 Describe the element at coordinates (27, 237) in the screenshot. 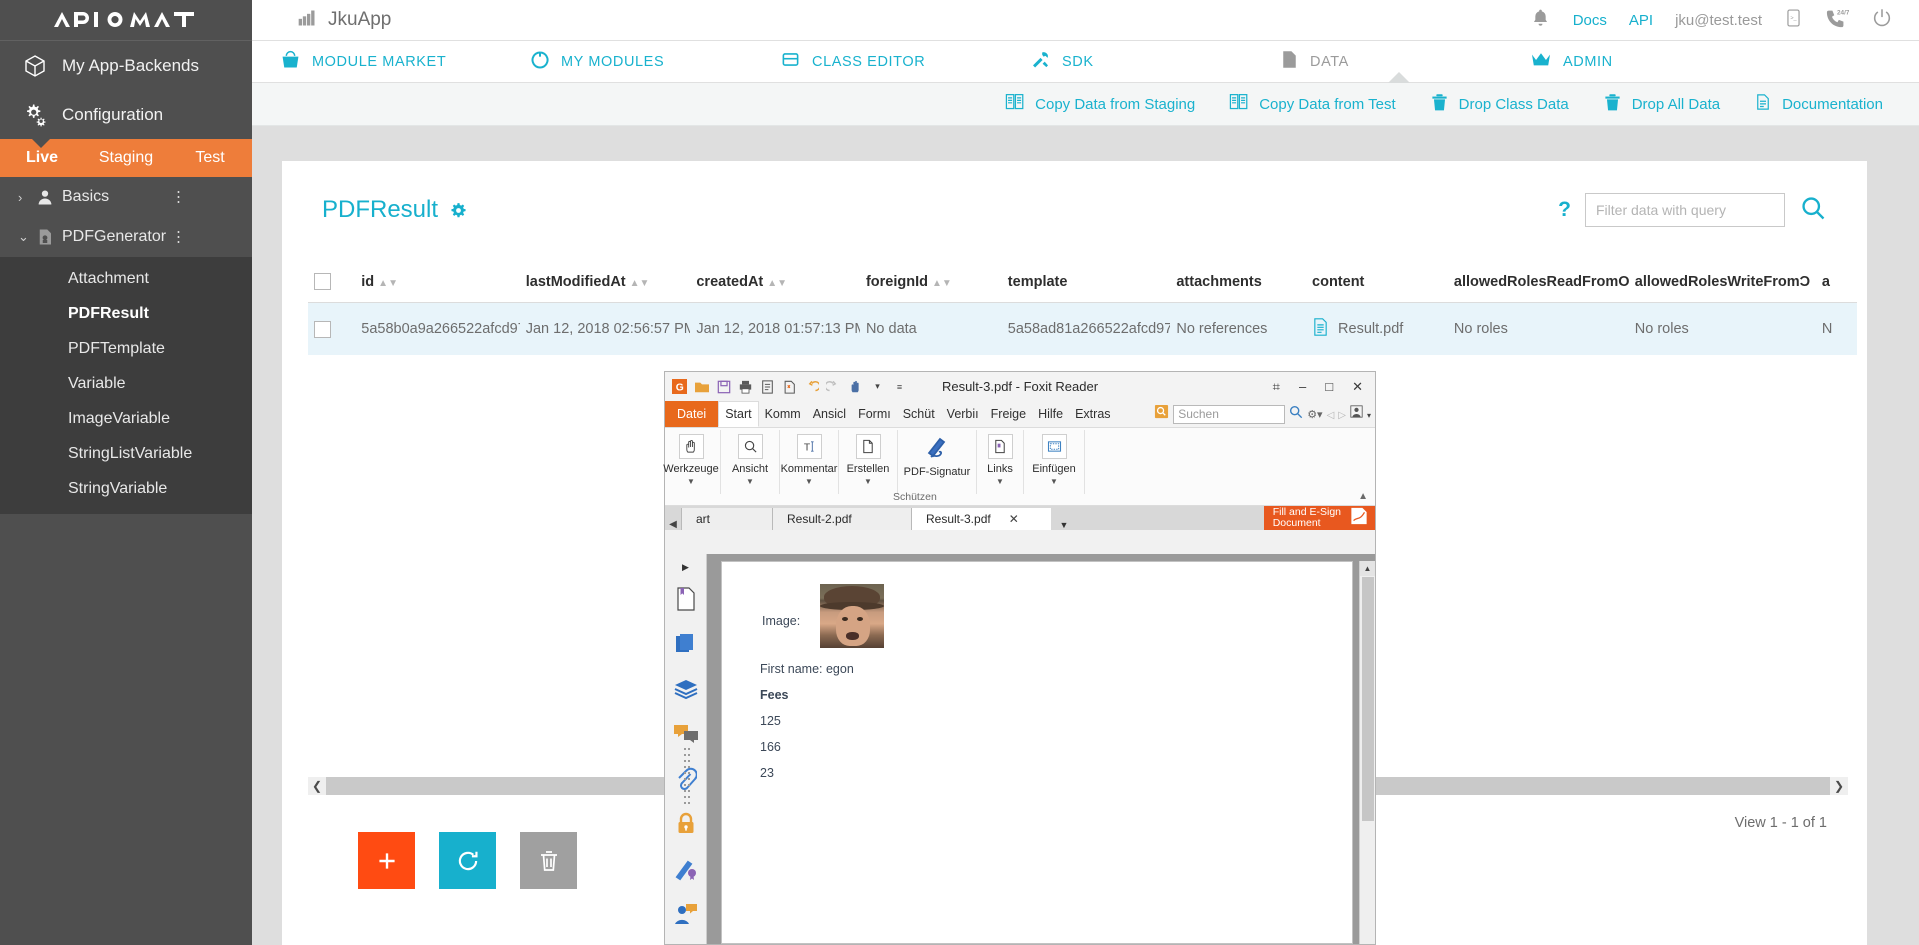

I see `chevron-down-icon: ⌄` at that location.